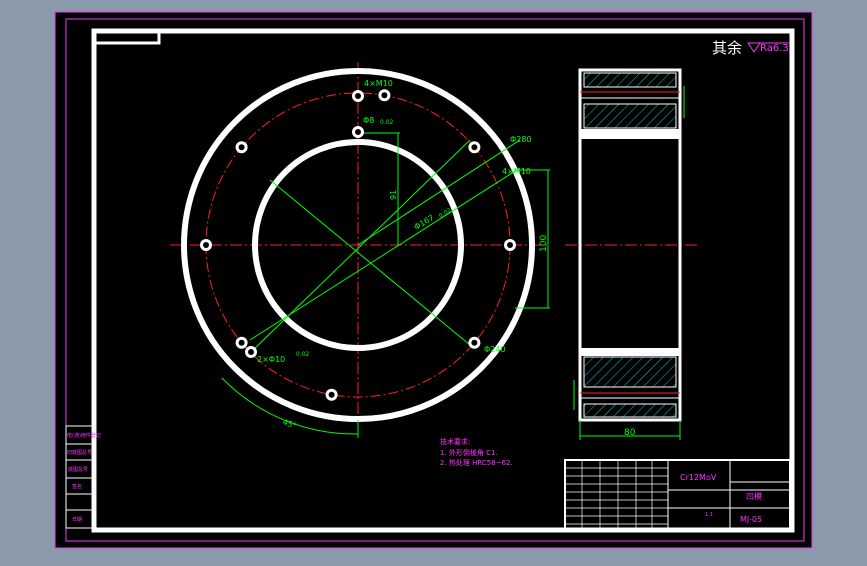 This screenshot has width=867, height=566. I want to click on dim-pin-hole: Φ8, so click(368, 120).